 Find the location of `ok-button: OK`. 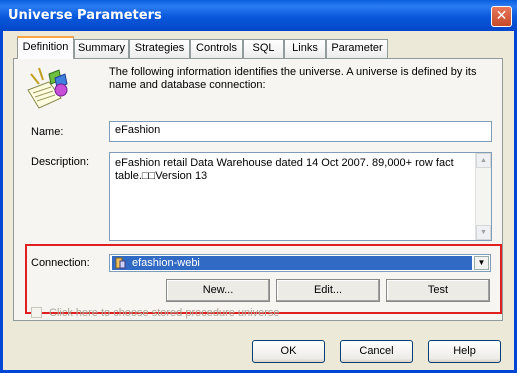

ok-button: OK is located at coordinates (288, 351).